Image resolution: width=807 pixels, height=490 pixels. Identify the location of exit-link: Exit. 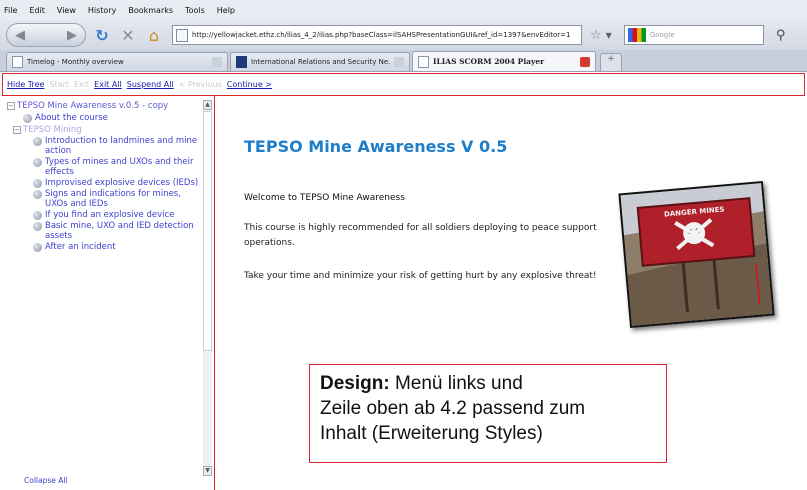
(82, 84).